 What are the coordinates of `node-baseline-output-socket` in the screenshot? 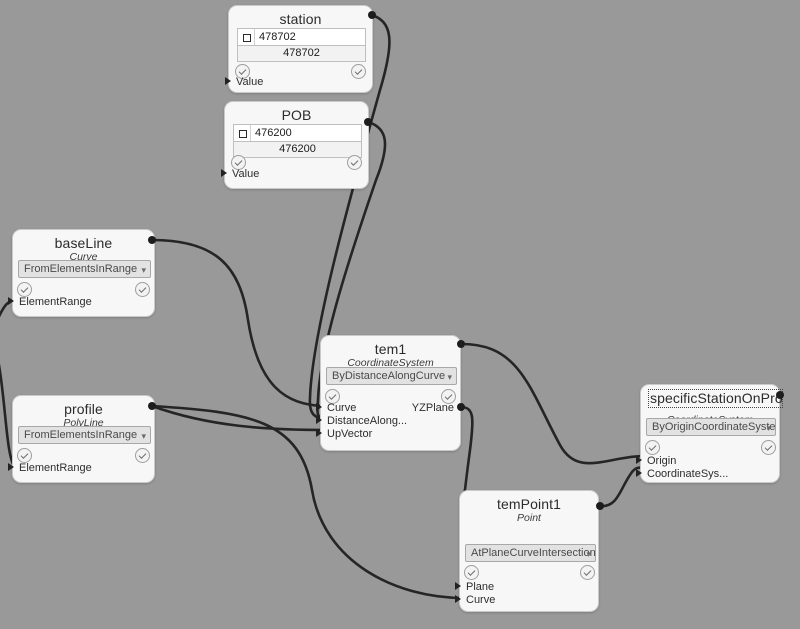 It's located at (152, 240).